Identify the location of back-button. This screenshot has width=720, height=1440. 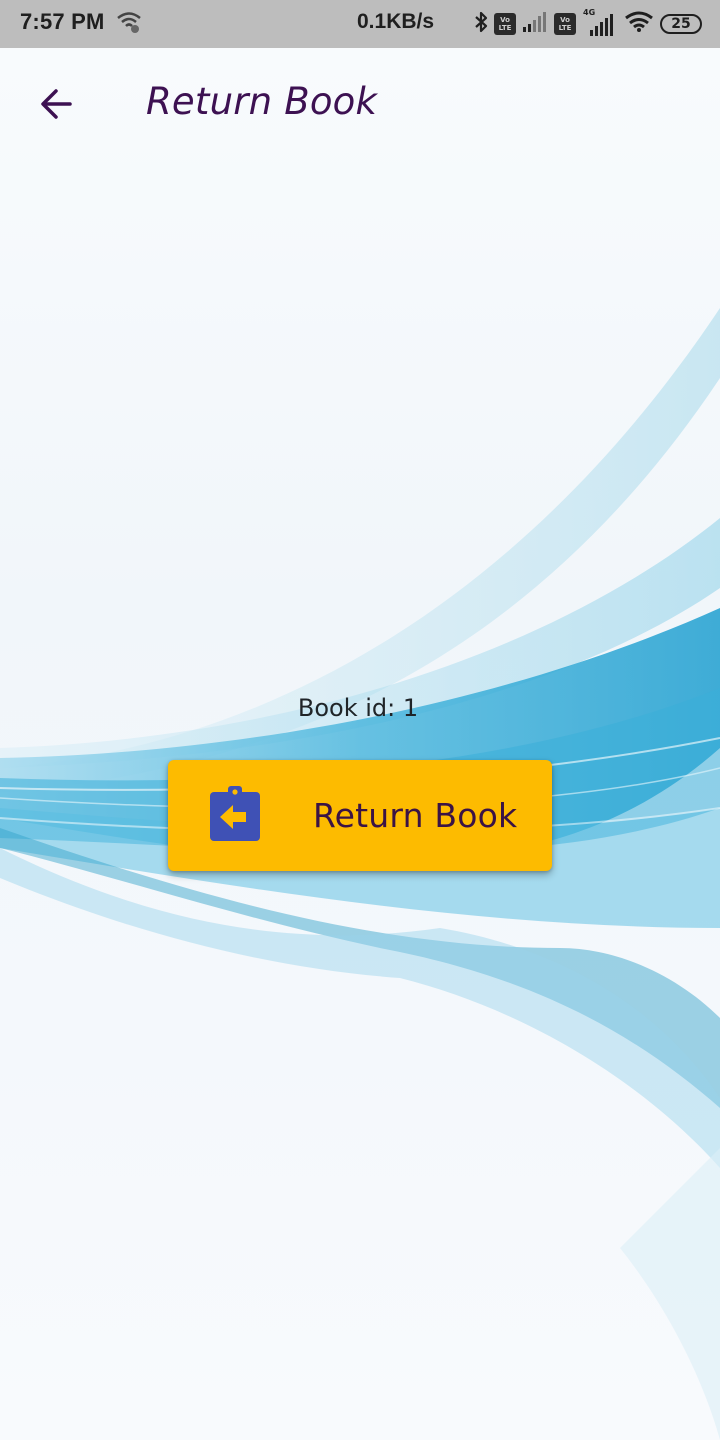
(56, 104).